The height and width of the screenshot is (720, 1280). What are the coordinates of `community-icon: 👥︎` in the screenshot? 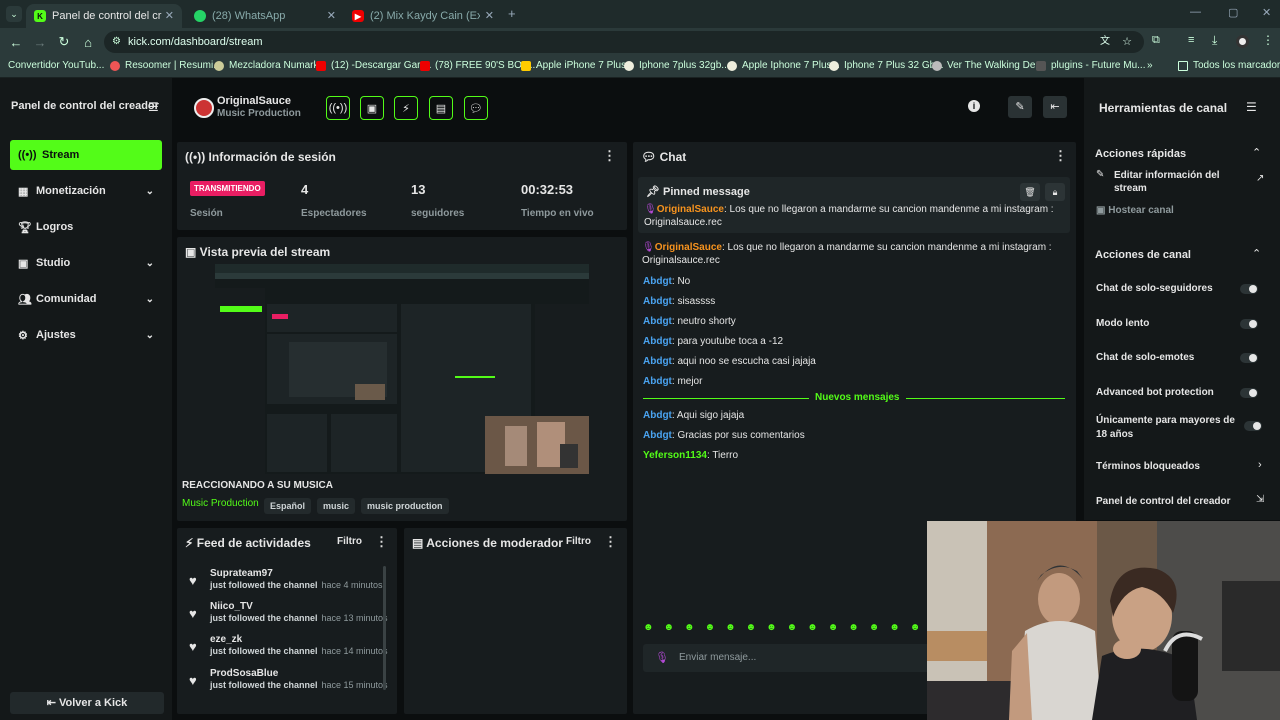 It's located at (25, 299).